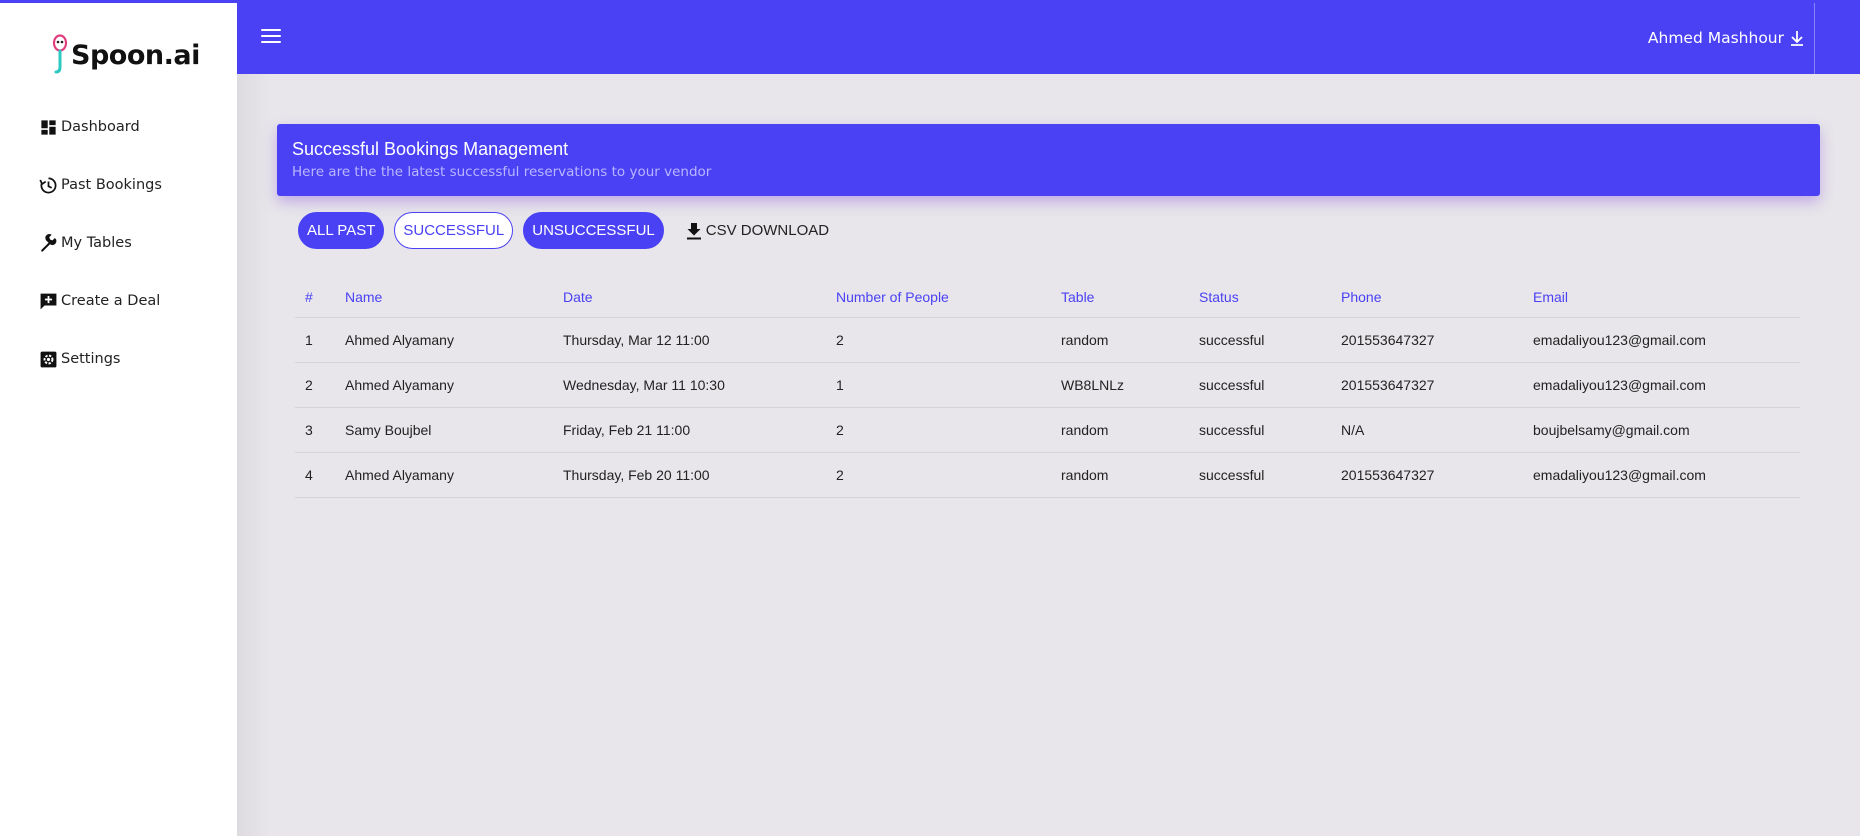 Image resolution: width=1860 pixels, height=836 pixels. I want to click on sidebar-item-label: Dashboard, so click(100, 127).